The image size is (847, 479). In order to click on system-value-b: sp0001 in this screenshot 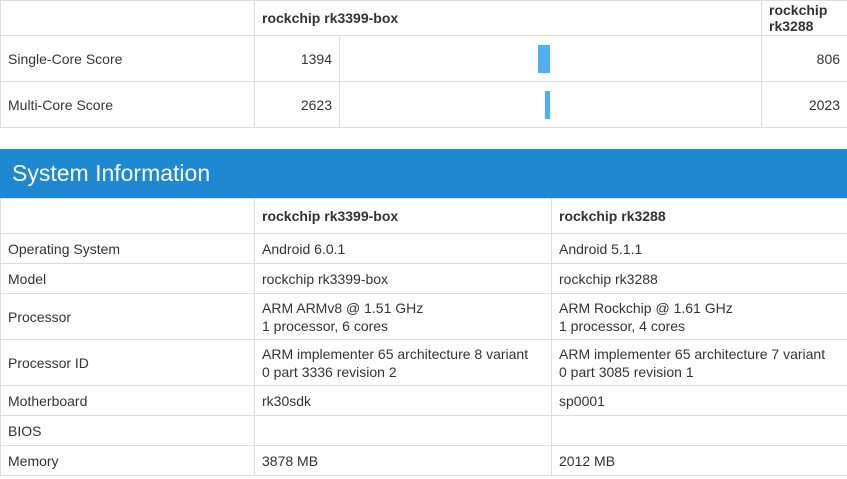, I will do `click(699, 400)`.